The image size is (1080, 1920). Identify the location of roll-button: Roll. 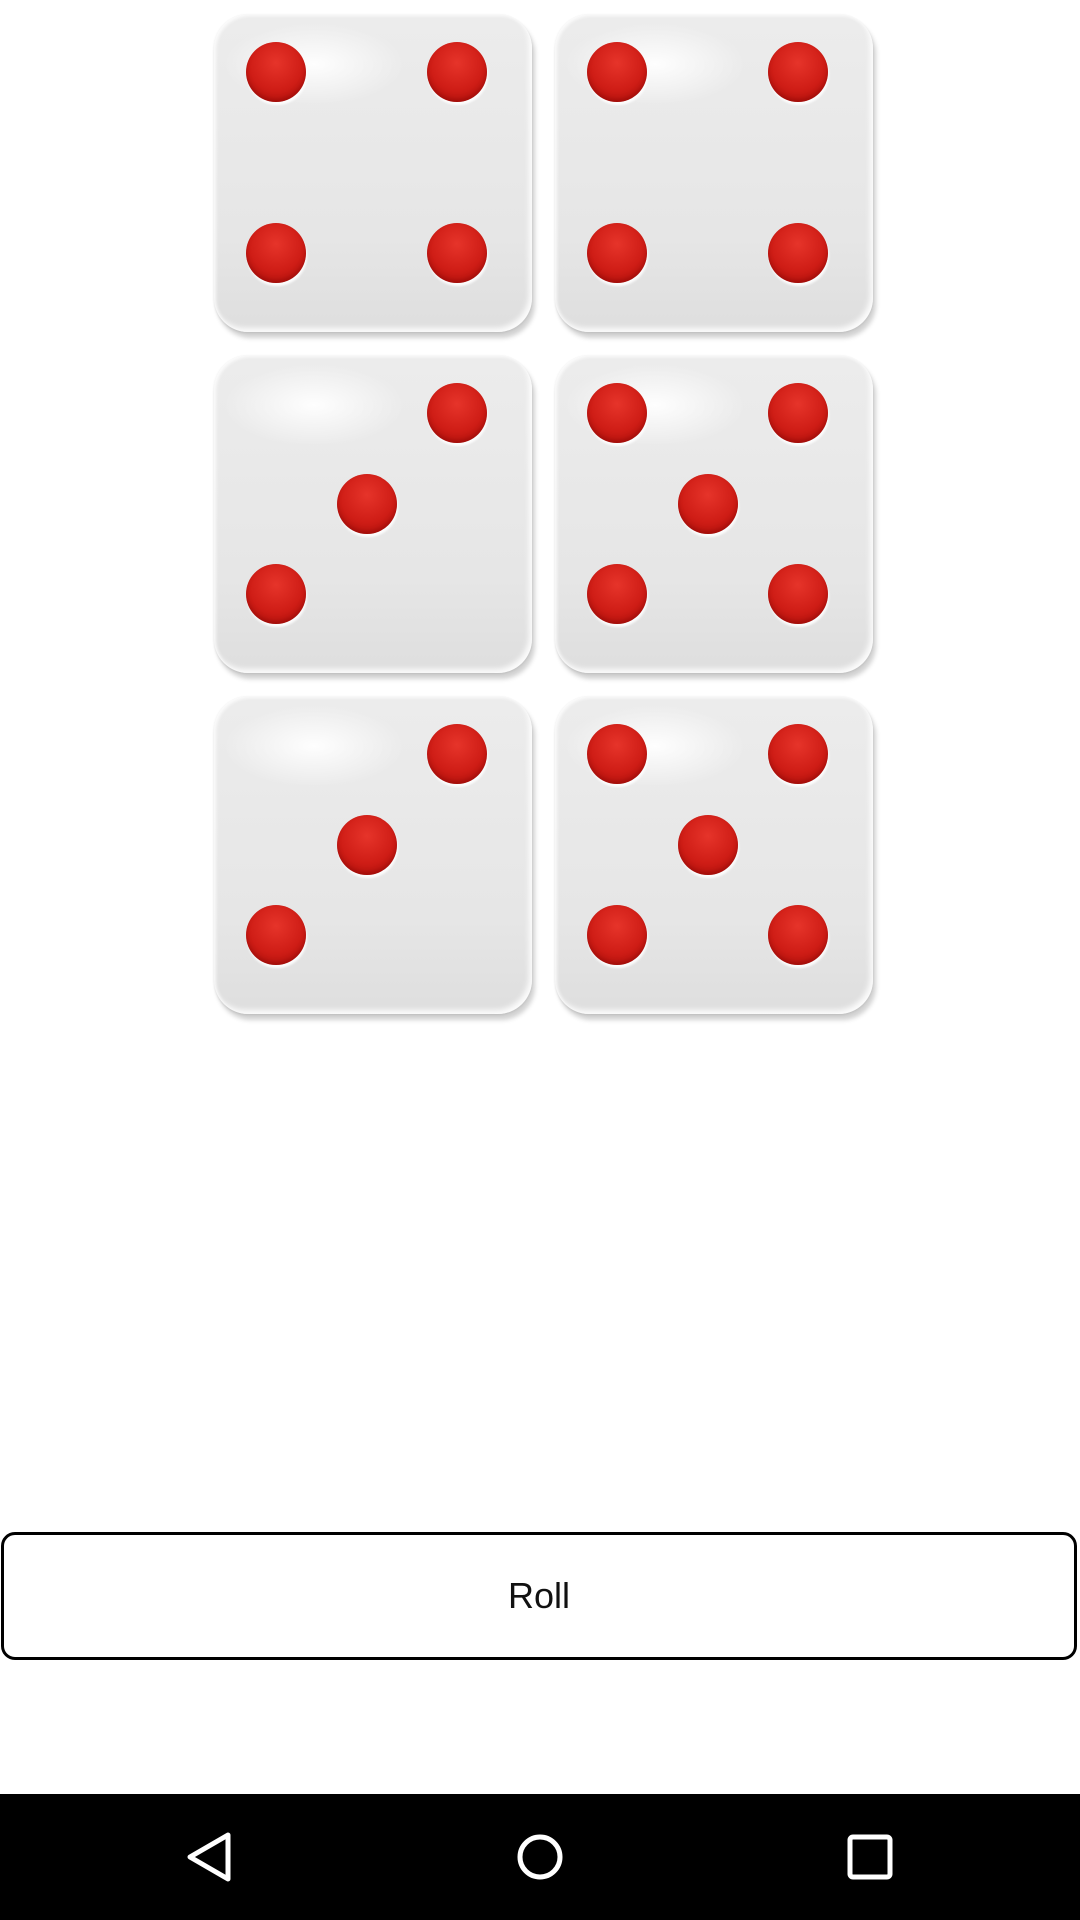
(539, 1596).